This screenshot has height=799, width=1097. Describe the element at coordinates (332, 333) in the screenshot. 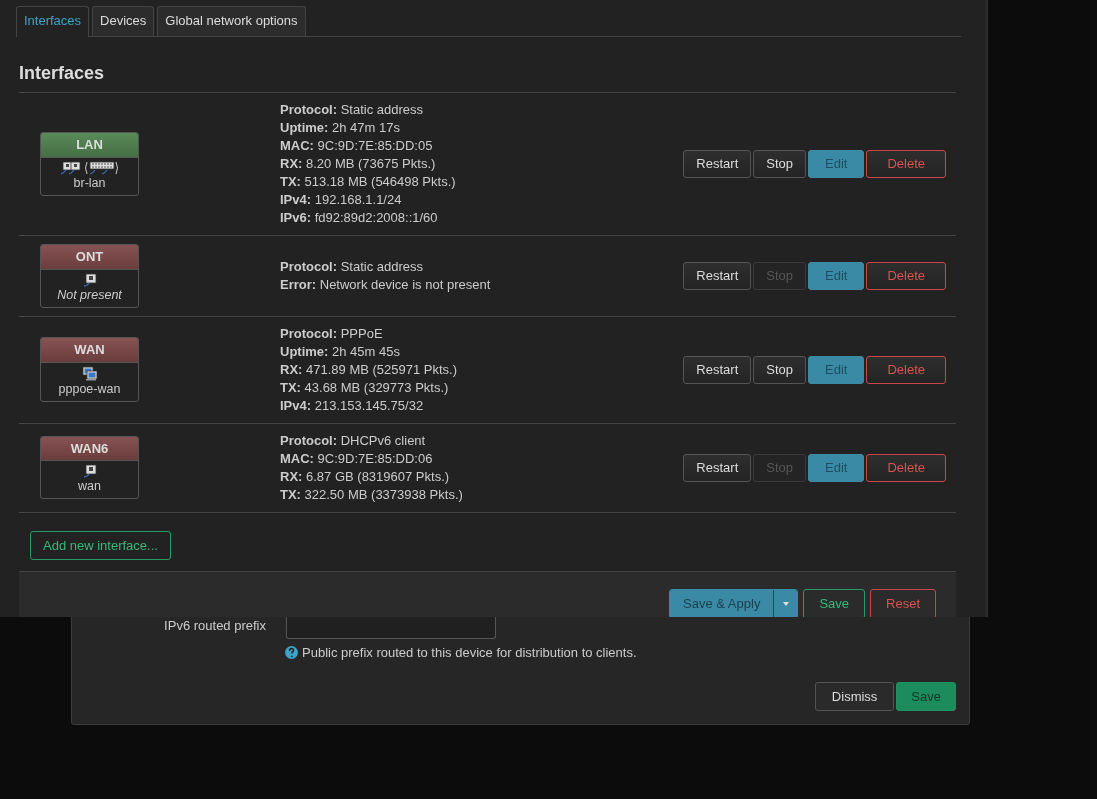

I see `detail-line: Protocol: PPPoE` at that location.